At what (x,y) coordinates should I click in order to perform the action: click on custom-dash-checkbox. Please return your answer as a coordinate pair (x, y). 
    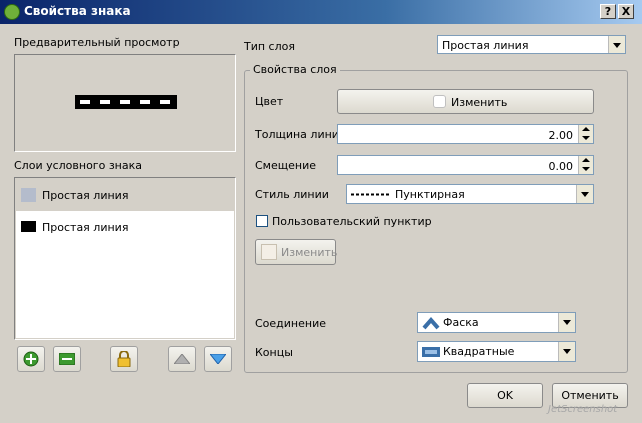
    Looking at the image, I should click on (262, 221).